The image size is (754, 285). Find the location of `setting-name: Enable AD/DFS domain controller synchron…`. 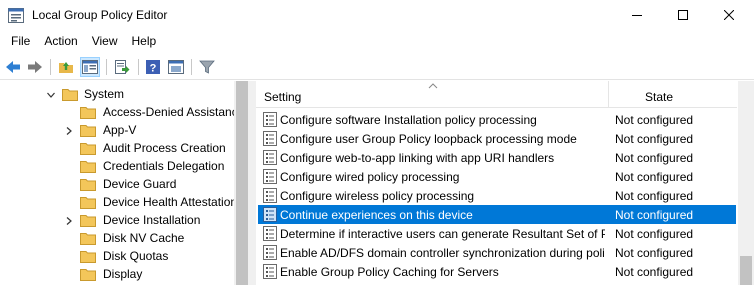

setting-name: Enable AD/DFS domain controller synchron… is located at coordinates (442, 253).